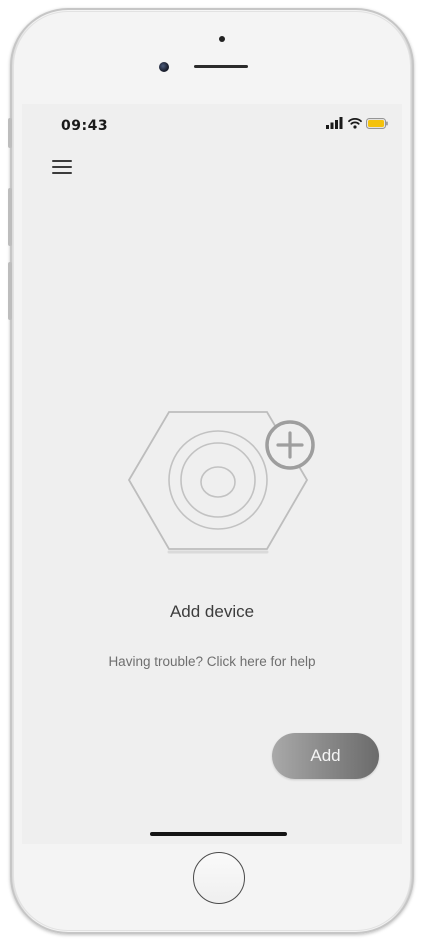  What do you see at coordinates (221, 66) in the screenshot?
I see `earpiece-speaker` at bounding box center [221, 66].